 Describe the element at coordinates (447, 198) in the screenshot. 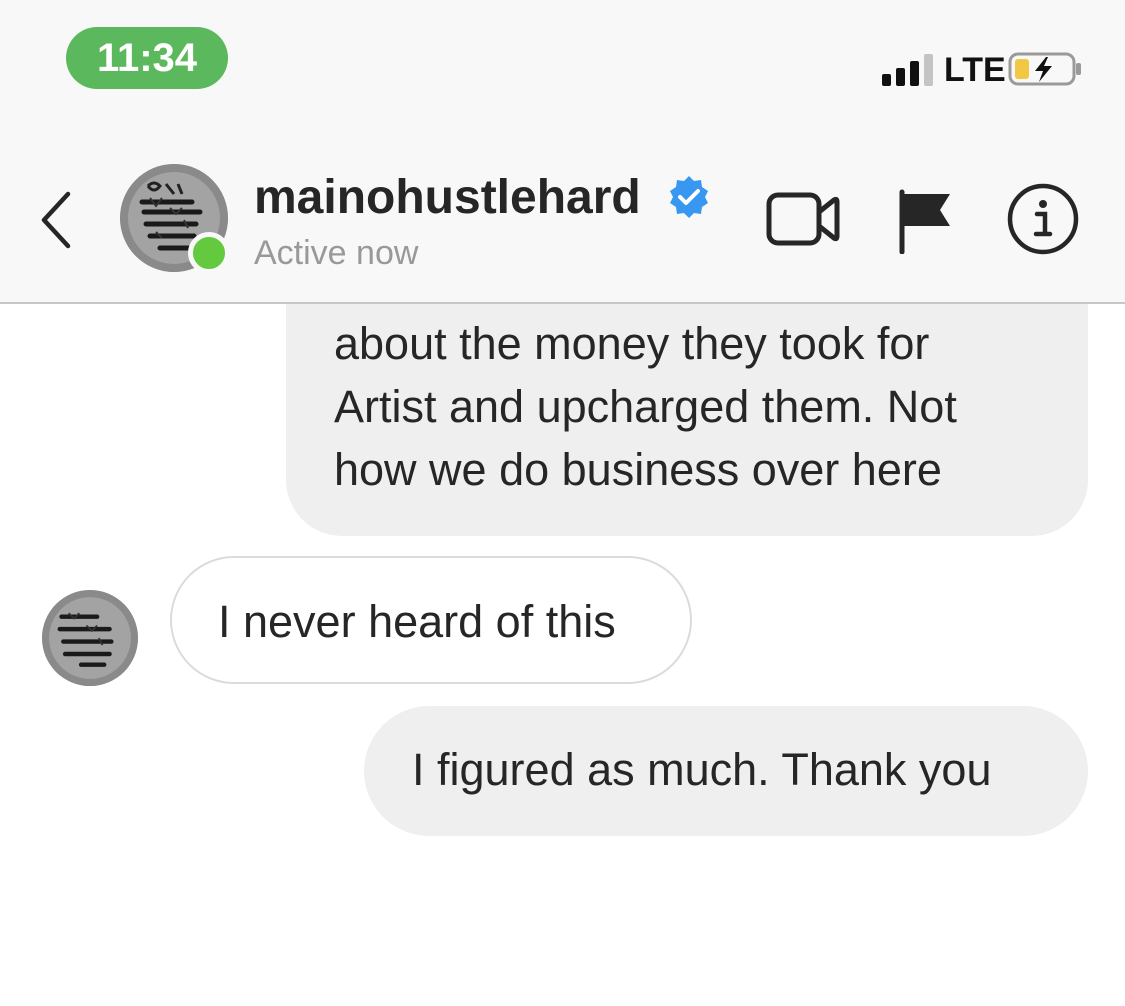

I see `chat-username: mainohustlehard` at that location.